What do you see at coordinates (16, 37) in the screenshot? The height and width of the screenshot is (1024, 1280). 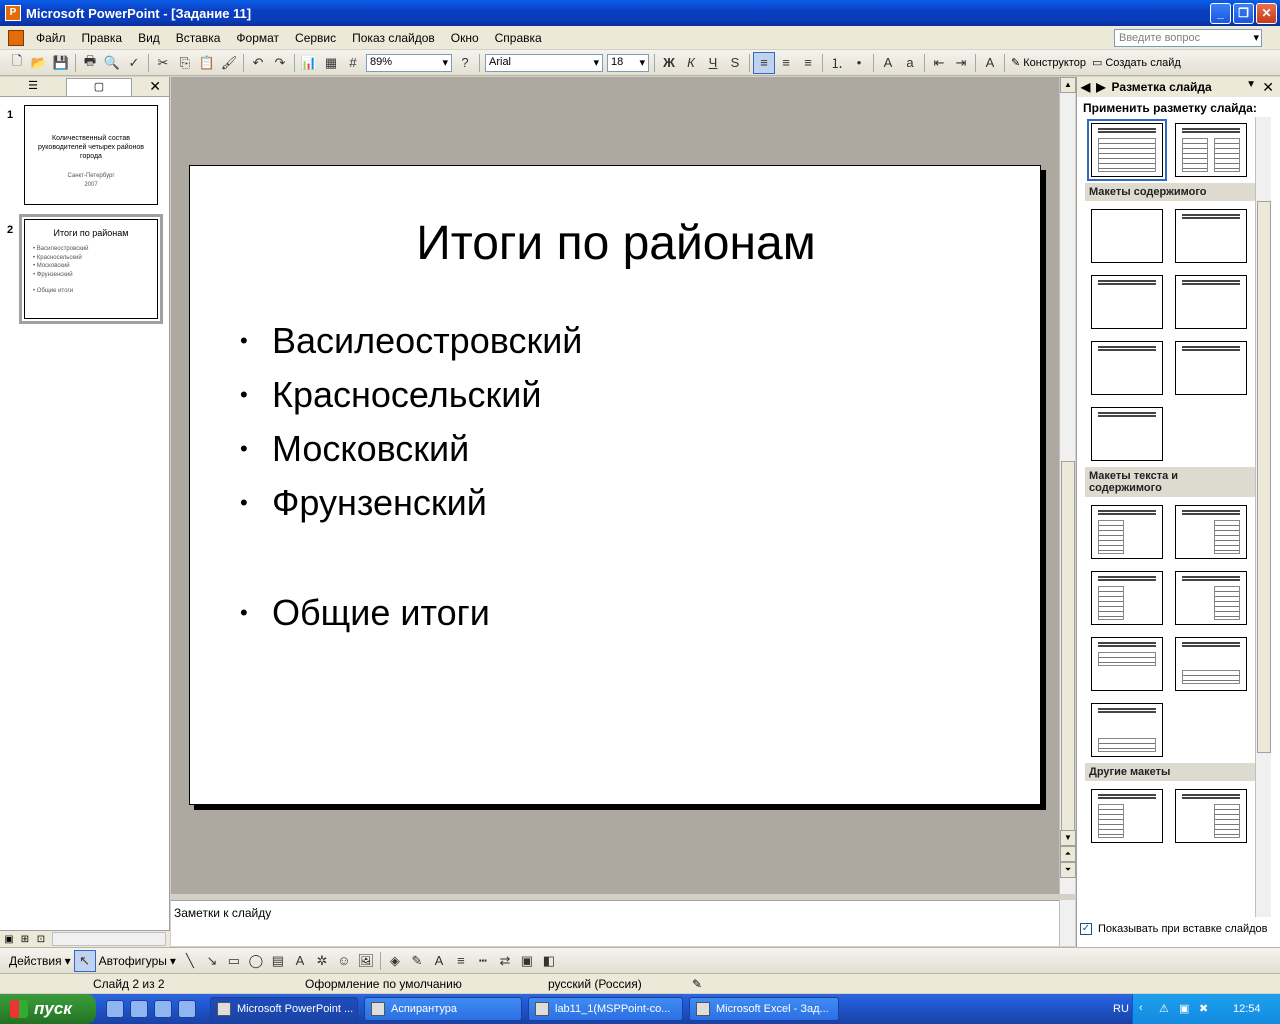 I see `document-icon` at bounding box center [16, 37].